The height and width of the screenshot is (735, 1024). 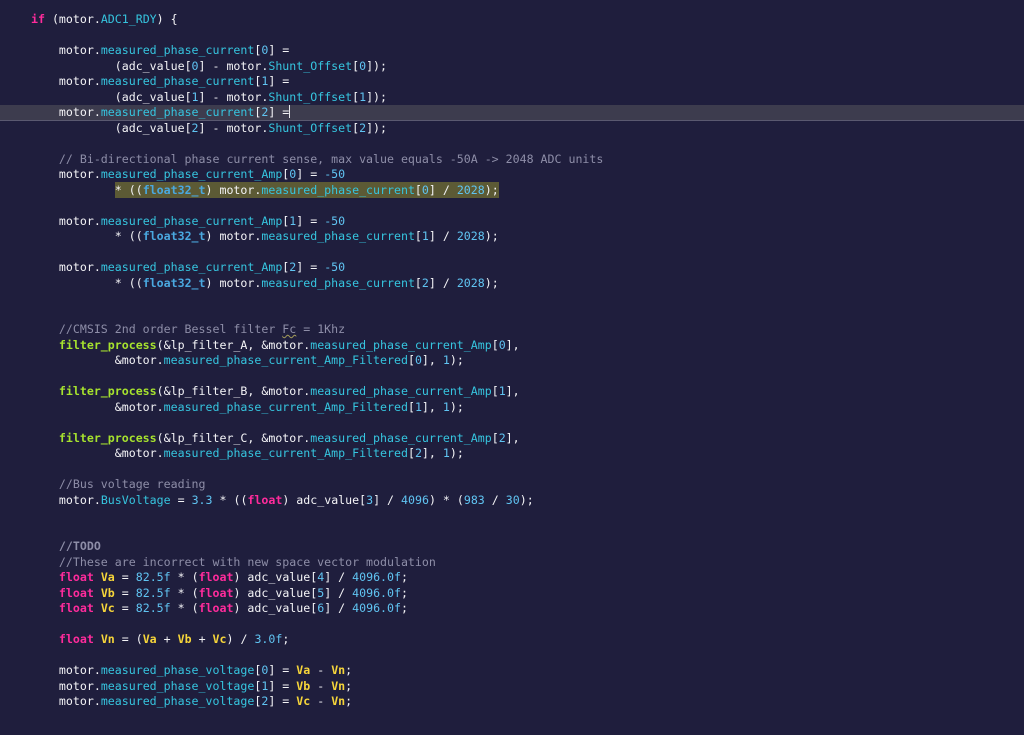 I want to click on text-cursor, so click(x=290, y=111).